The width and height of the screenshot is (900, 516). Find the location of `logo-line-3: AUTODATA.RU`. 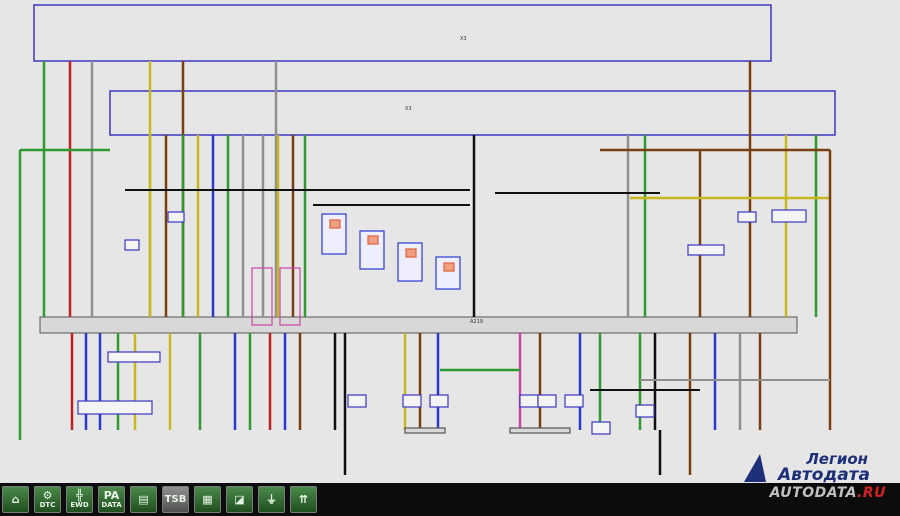

logo-line-3: AUTODATA.RU is located at coordinates (828, 493).